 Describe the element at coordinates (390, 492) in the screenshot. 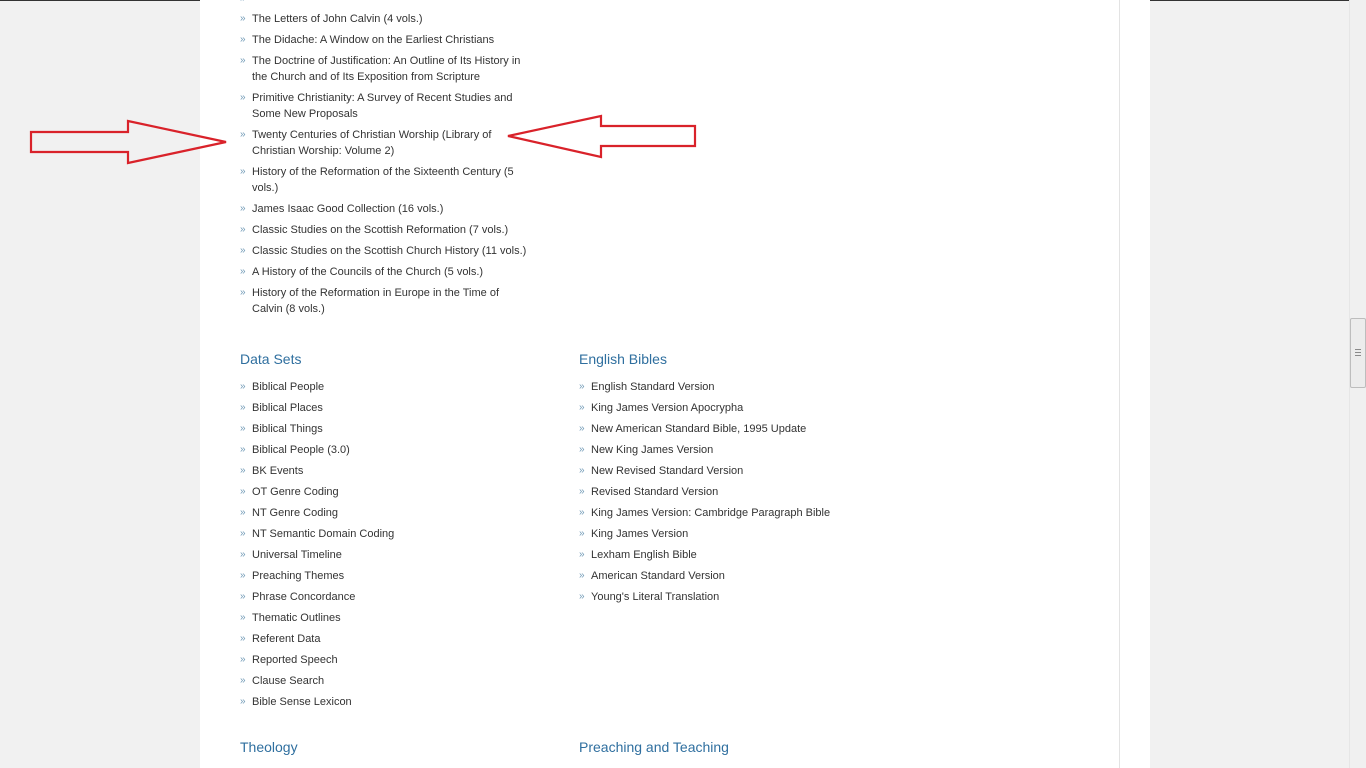

I see `list-item: » OT Genre Coding` at that location.